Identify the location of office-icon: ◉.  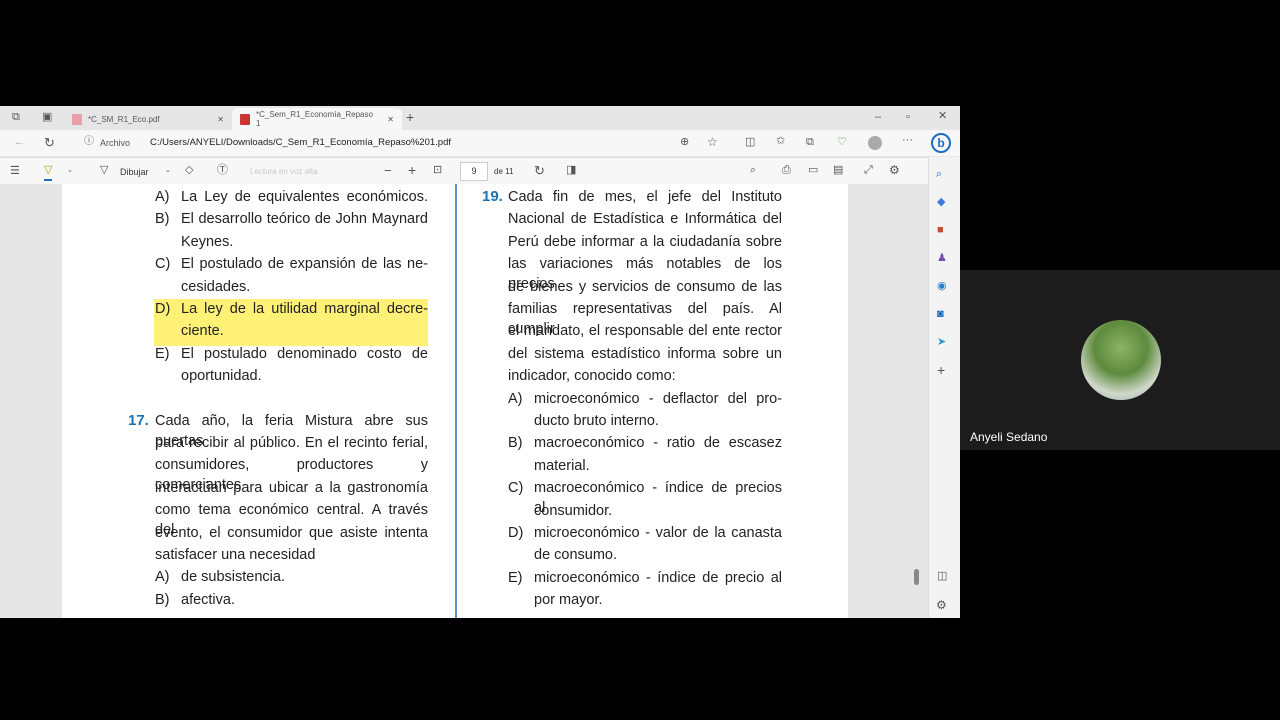
(942, 286).